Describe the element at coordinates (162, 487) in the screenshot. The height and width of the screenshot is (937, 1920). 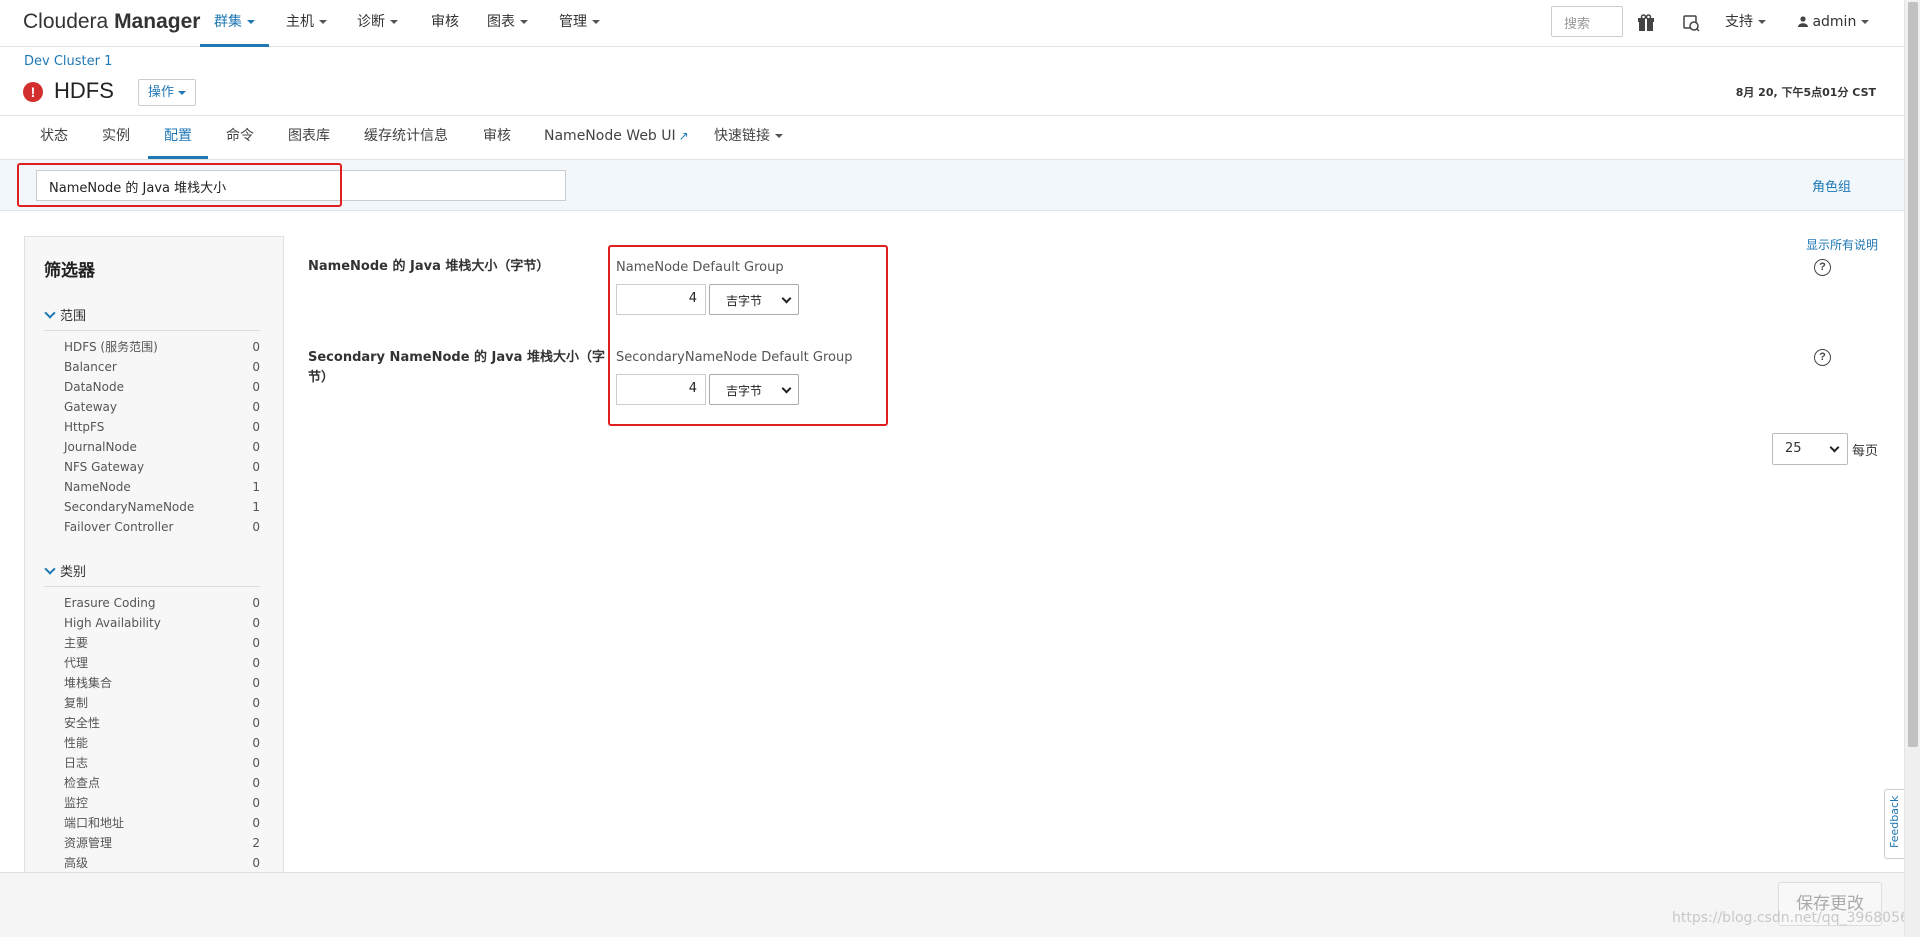
I see `filter-item: NameNode1` at that location.